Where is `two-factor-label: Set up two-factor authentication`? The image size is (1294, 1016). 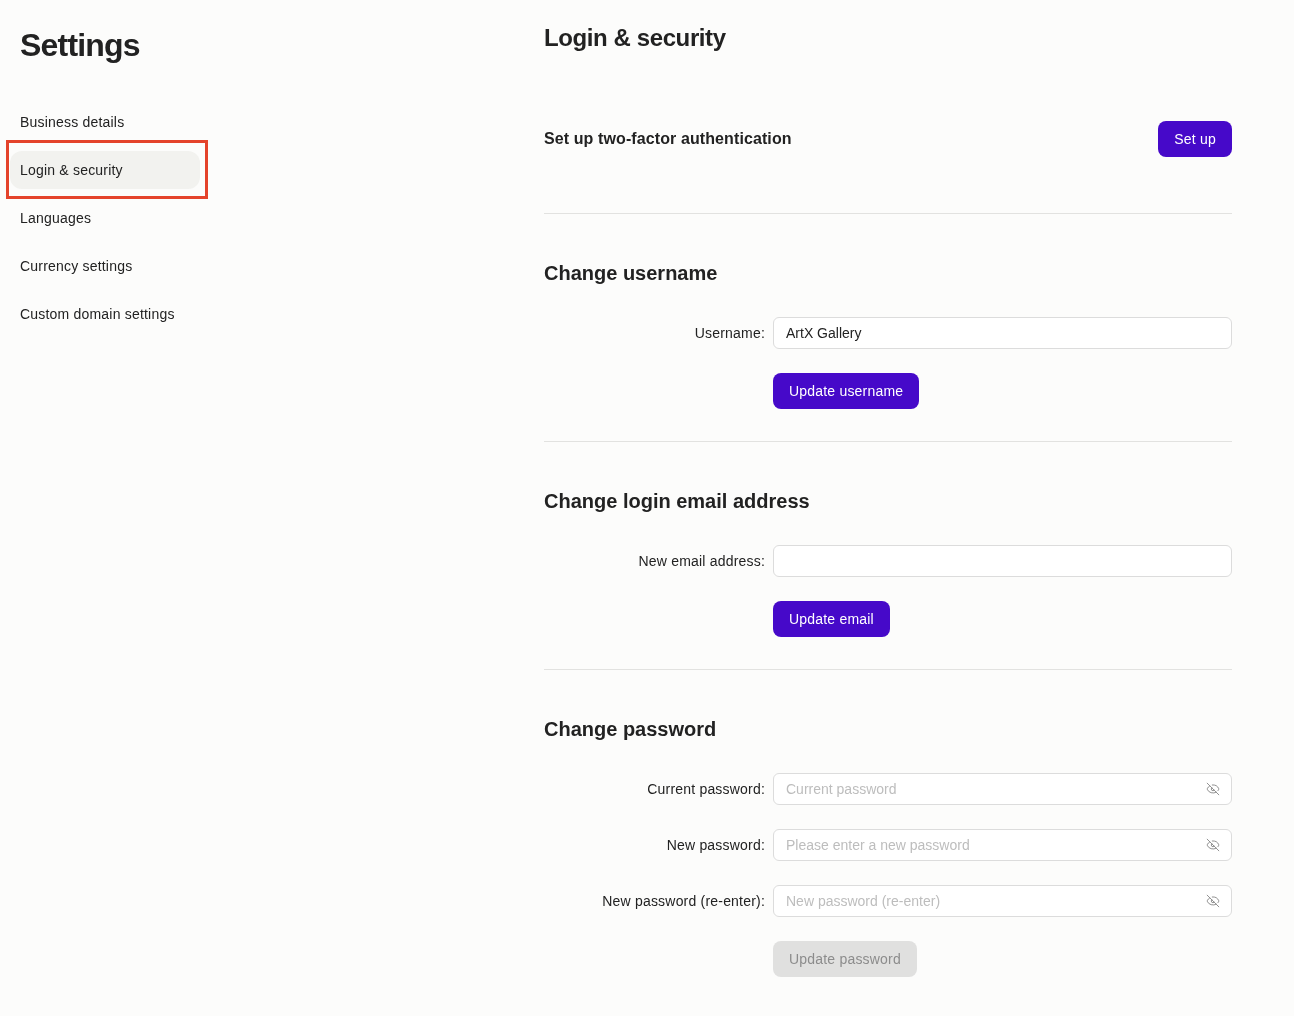
two-factor-label: Set up two-factor authentication is located at coordinates (668, 139).